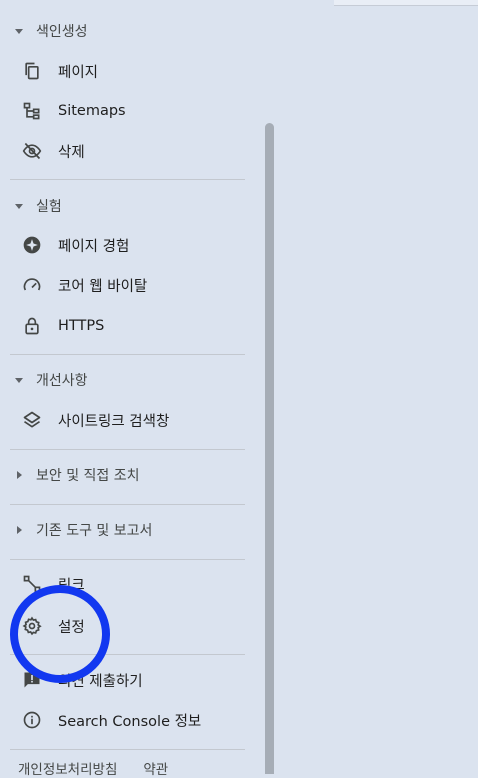 This screenshot has height=778, width=478. What do you see at coordinates (32, 680) in the screenshot?
I see `feedback-icon` at bounding box center [32, 680].